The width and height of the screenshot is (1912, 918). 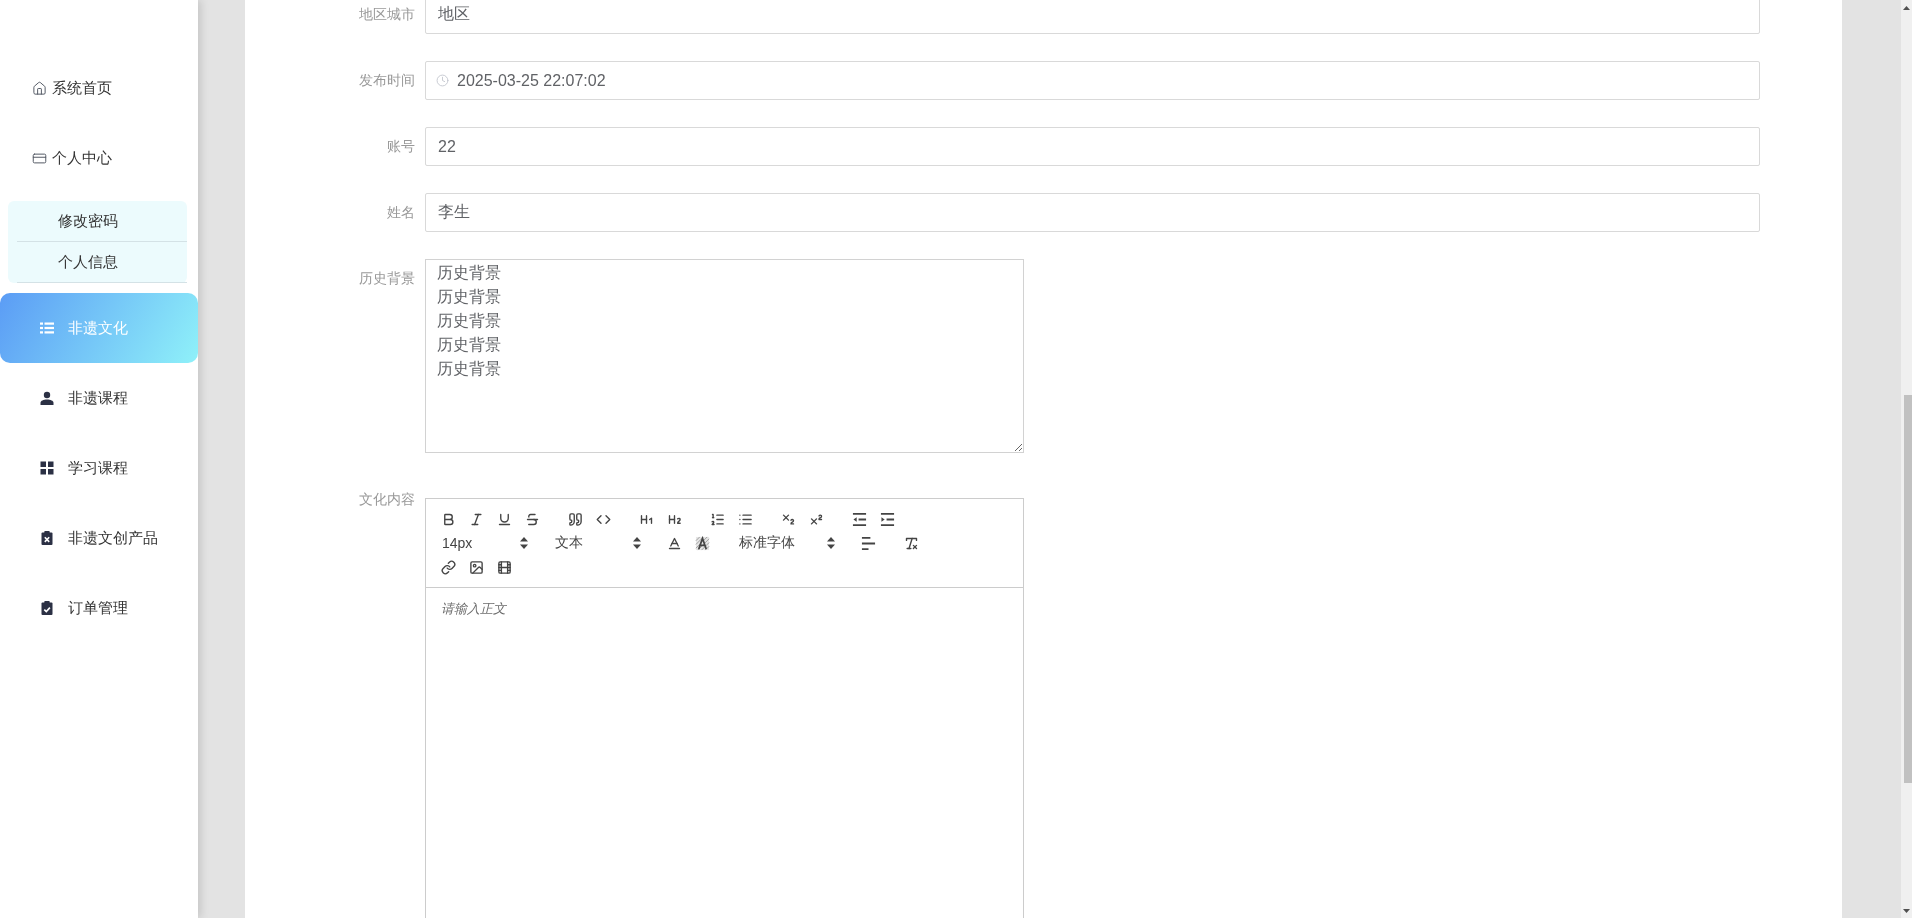 I want to click on font-family-select: 标准字体, so click(x=785, y=543).